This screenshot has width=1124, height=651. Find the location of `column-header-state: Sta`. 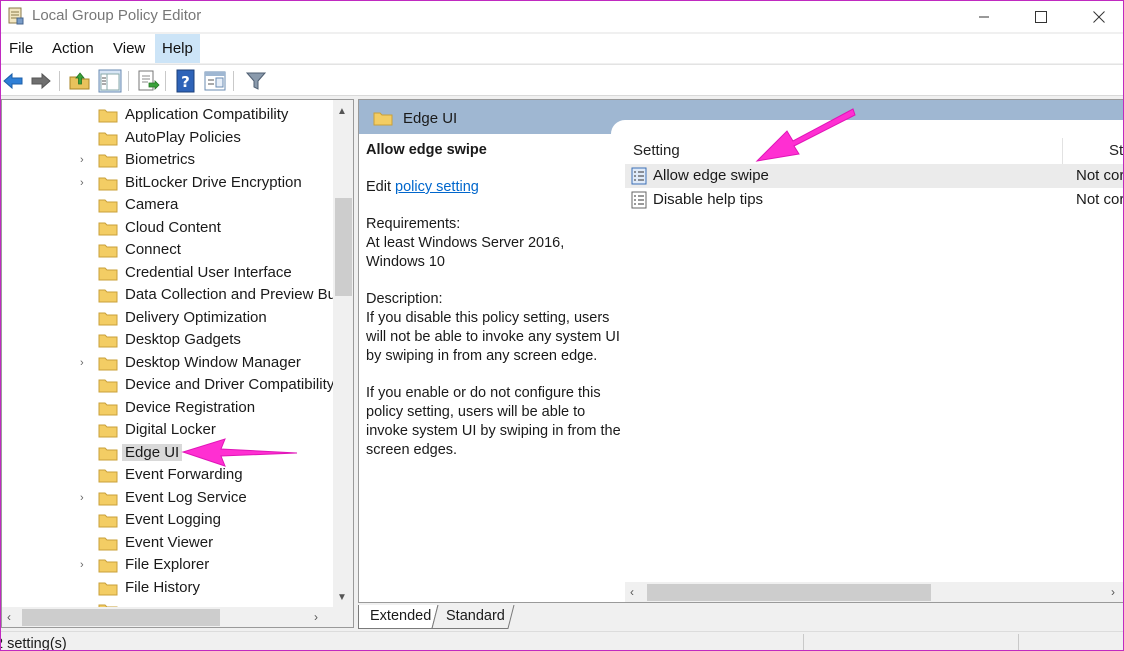

column-header-state: Sta is located at coordinates (1116, 150).